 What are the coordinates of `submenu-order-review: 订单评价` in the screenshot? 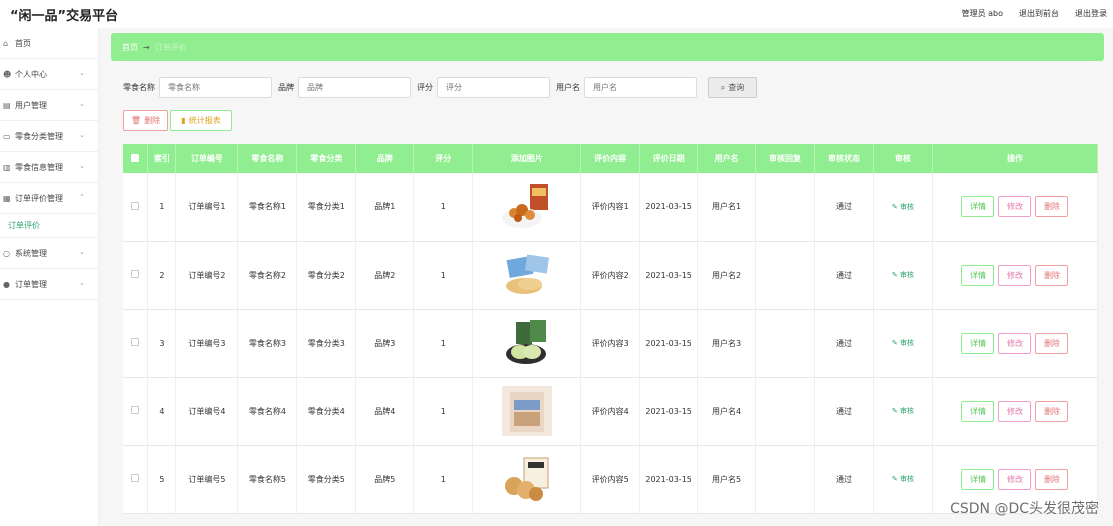 It's located at (49, 226).